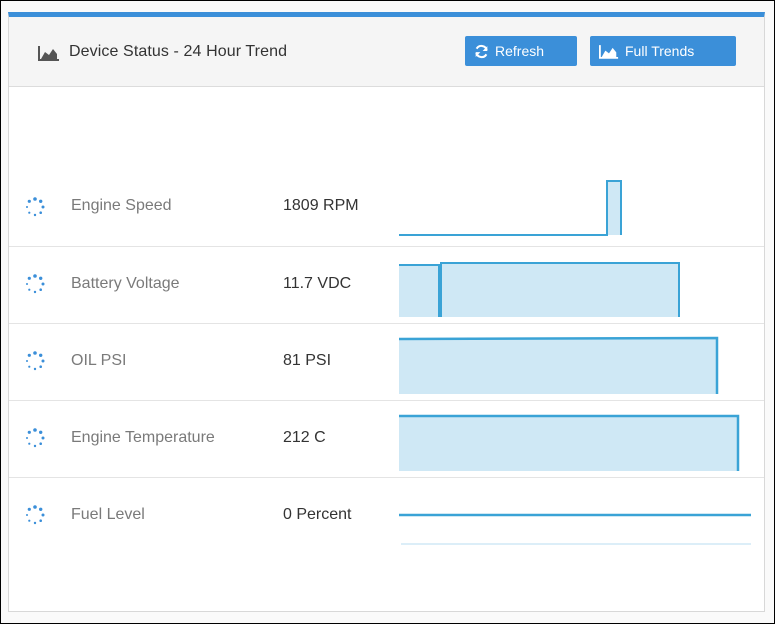  What do you see at coordinates (143, 437) in the screenshot?
I see `metric-name: Engine Temperature` at bounding box center [143, 437].